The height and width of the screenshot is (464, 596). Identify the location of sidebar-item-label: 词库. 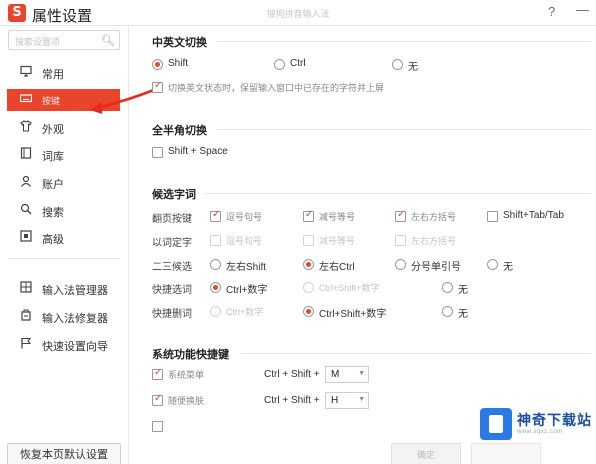
(53, 157).